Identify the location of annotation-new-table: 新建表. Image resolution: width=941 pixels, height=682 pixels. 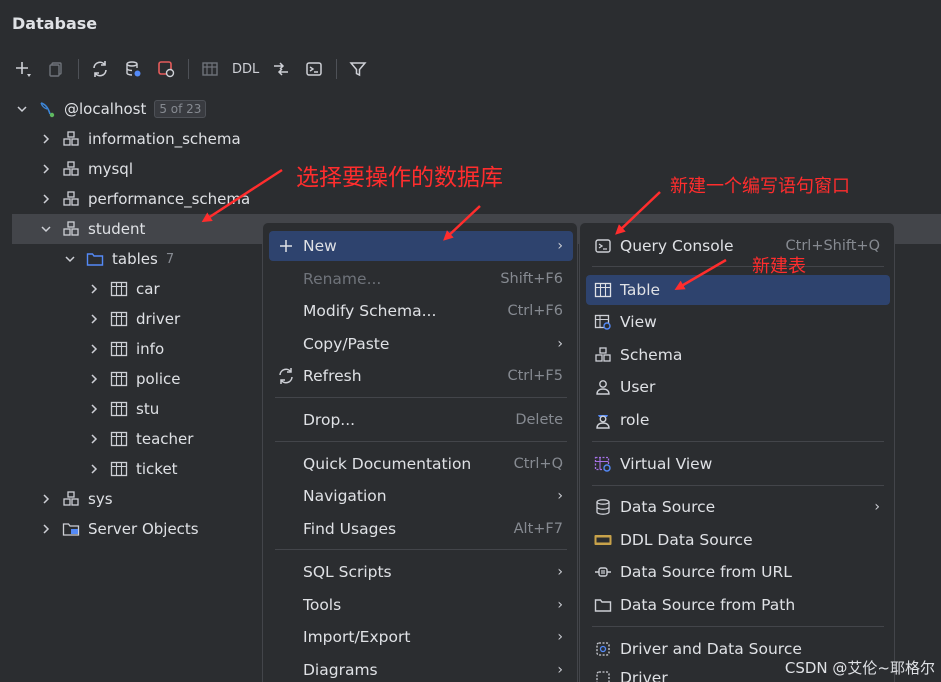
(779, 266).